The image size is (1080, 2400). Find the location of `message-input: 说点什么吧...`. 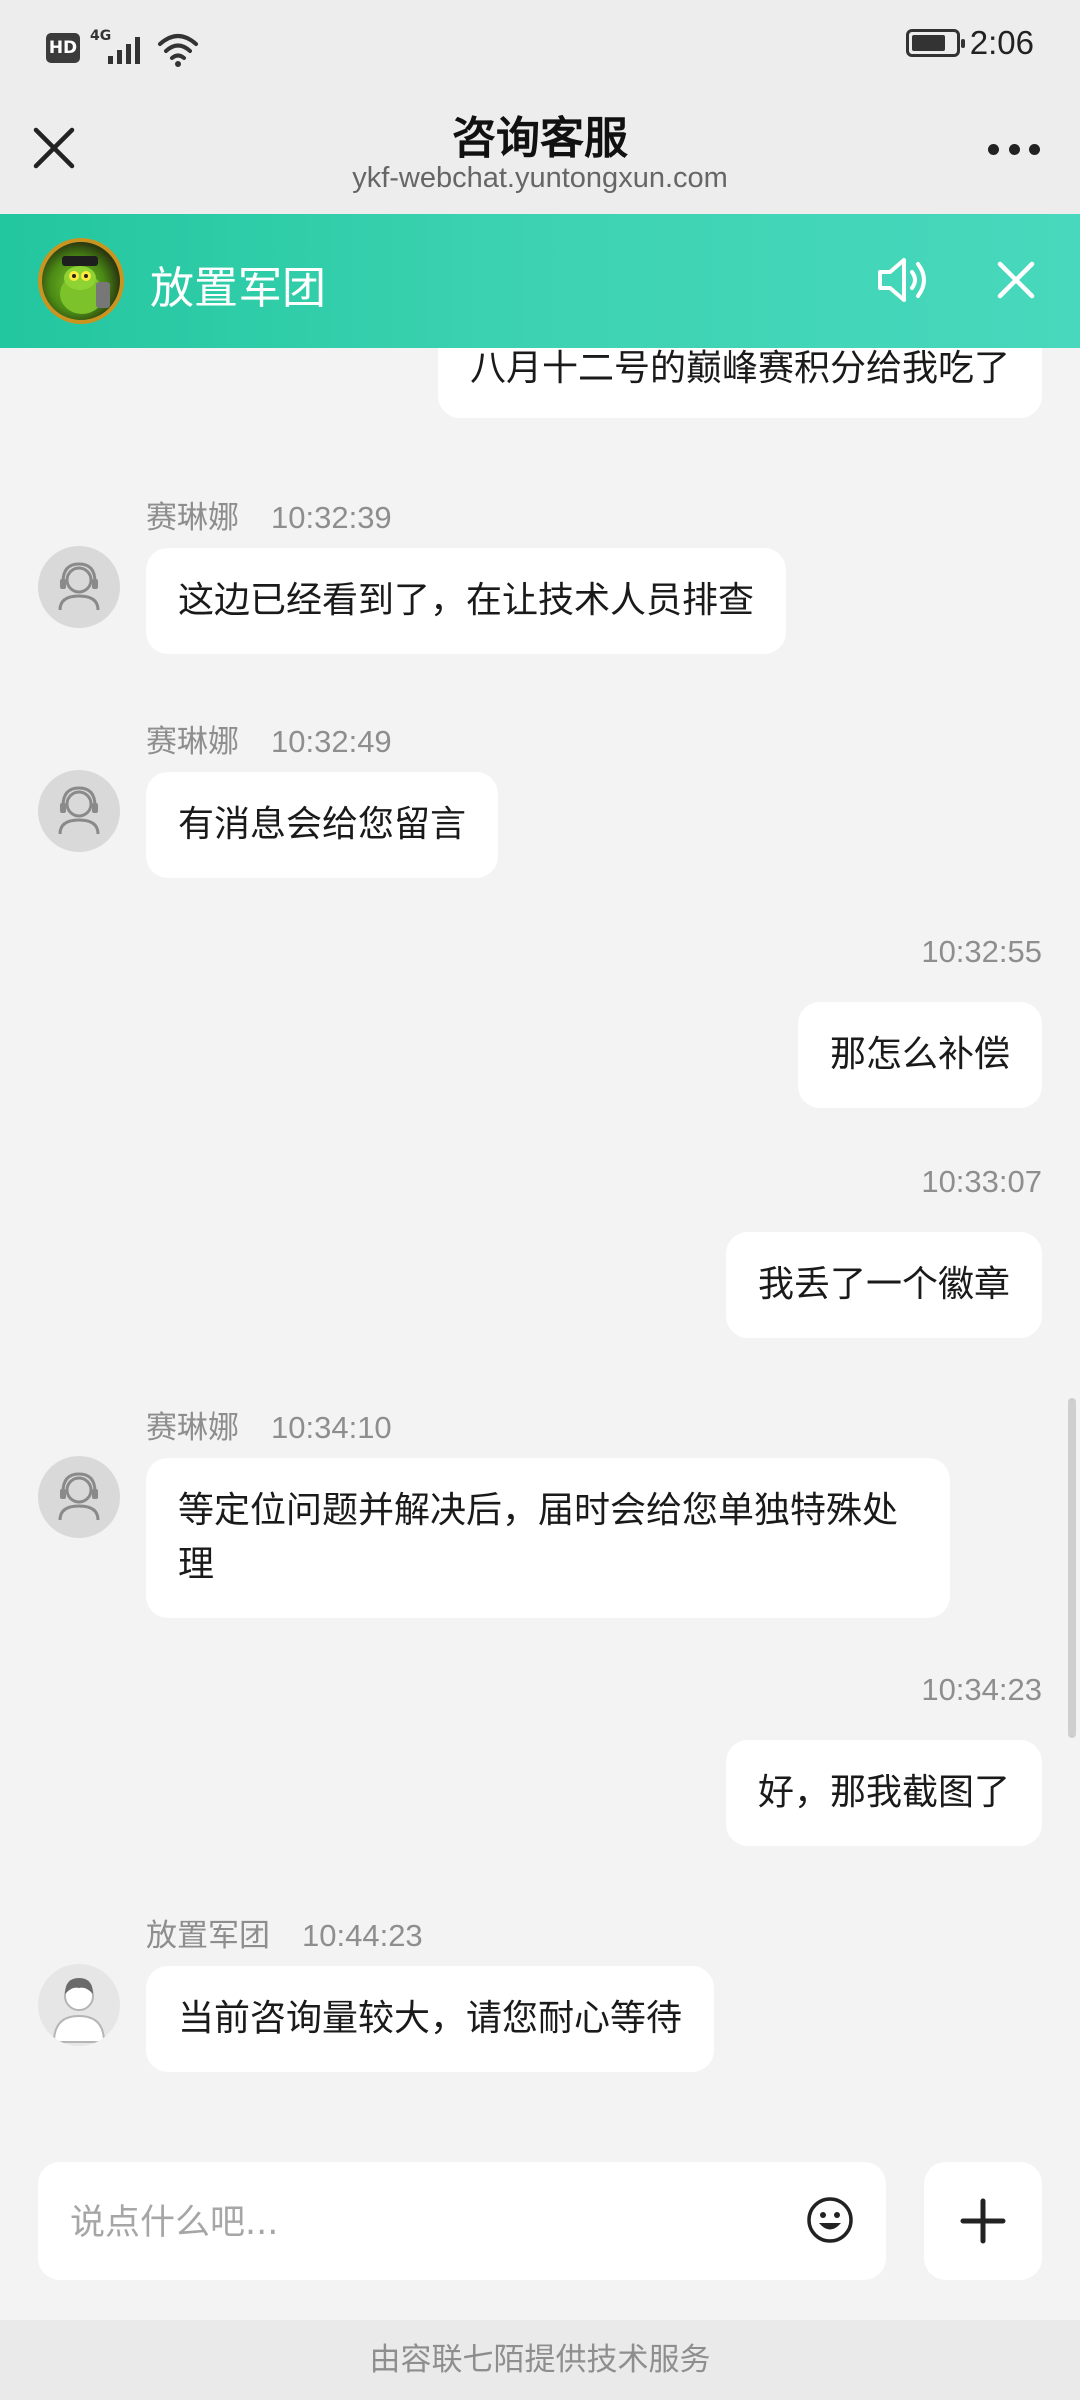

message-input: 说点什么吧... is located at coordinates (462, 2221).